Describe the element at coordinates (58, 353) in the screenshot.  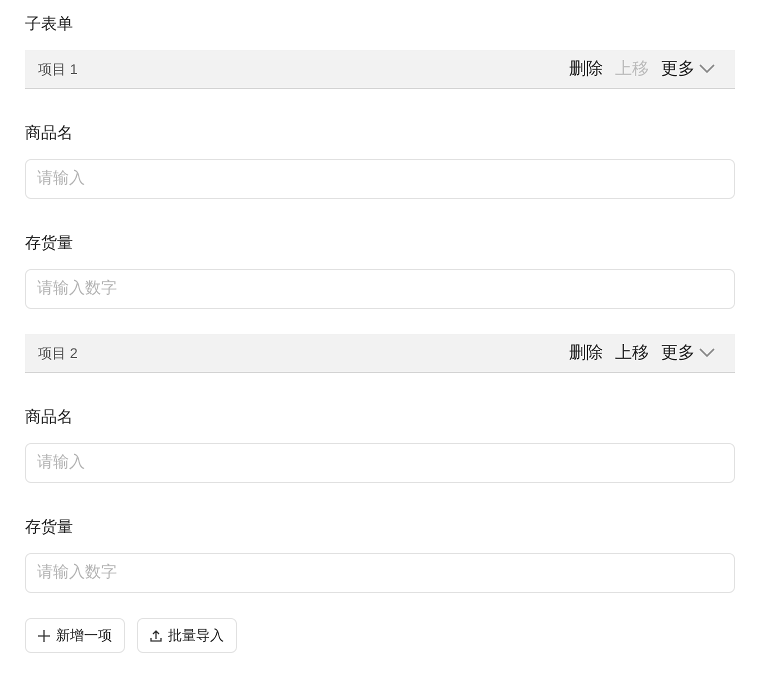
I see `item-title: 项目 2` at that location.